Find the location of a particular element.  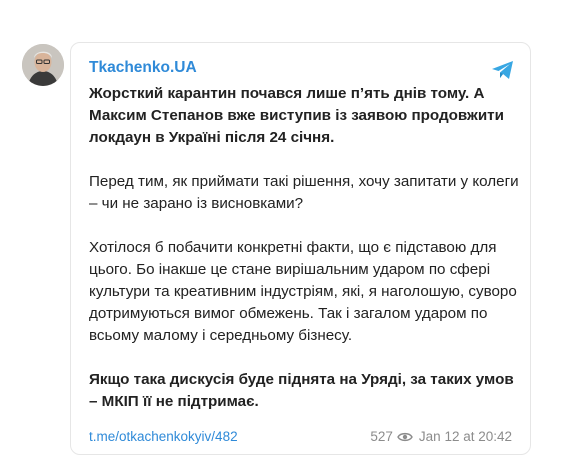

post-link: t.me/otkachenkokyiv/482 is located at coordinates (163, 436).